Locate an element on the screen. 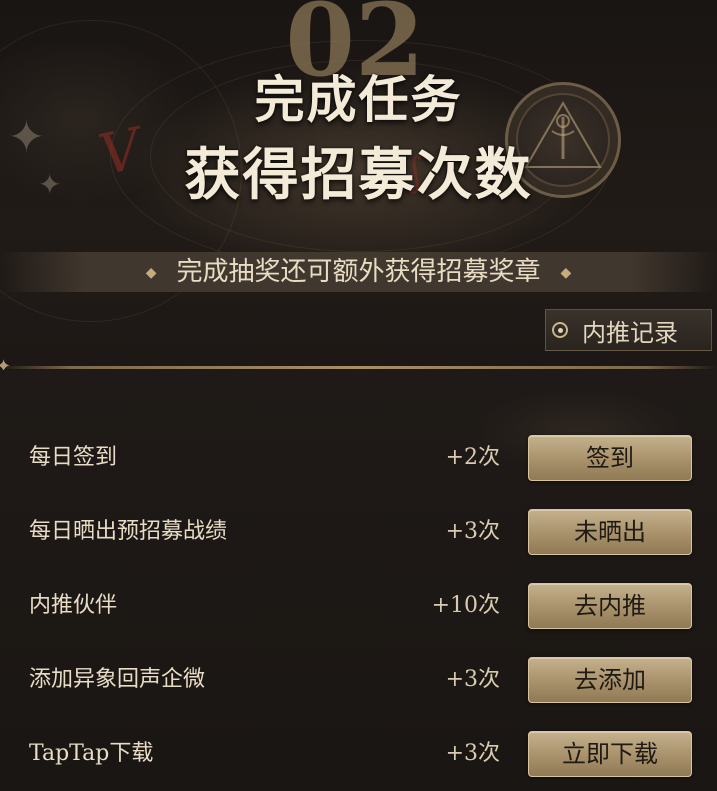 The height and width of the screenshot is (791, 717). title-line-1: 完成任务 is located at coordinates (358, 99).